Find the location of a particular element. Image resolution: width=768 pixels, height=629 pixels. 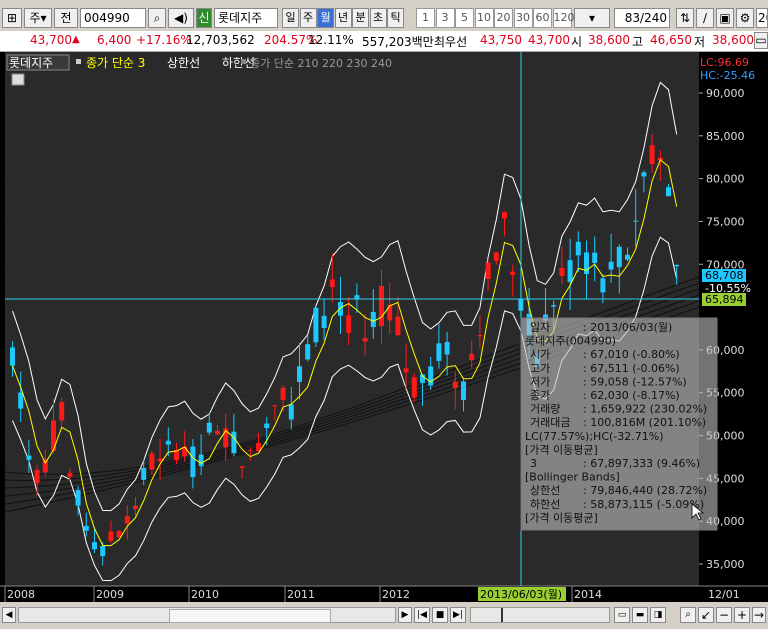

period-2: 주 is located at coordinates (308, 18).